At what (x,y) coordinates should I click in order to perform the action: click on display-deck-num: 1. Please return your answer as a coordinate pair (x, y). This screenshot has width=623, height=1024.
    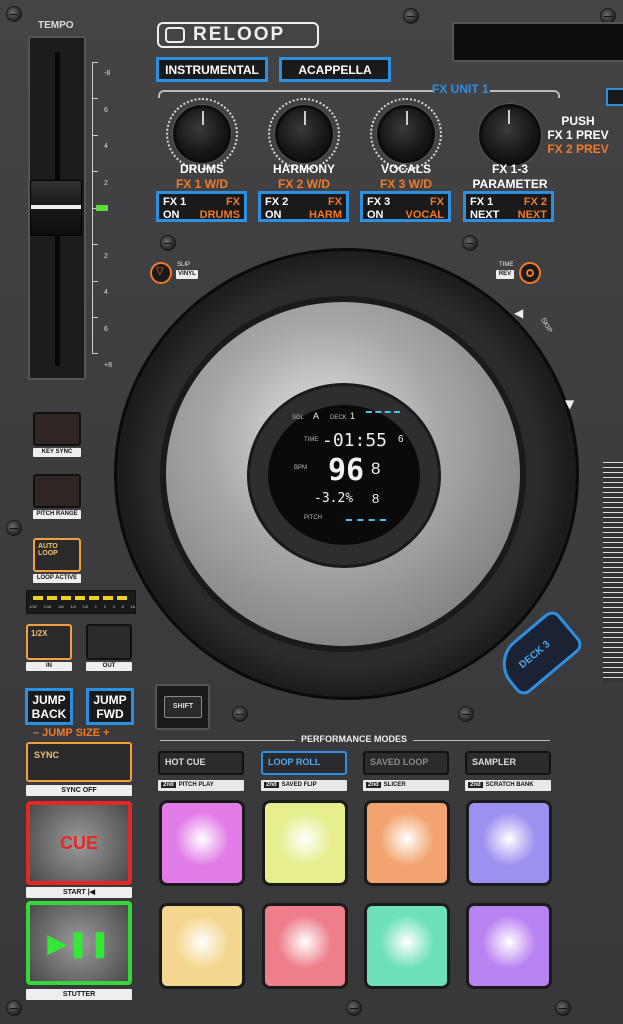
    Looking at the image, I should click on (353, 416).